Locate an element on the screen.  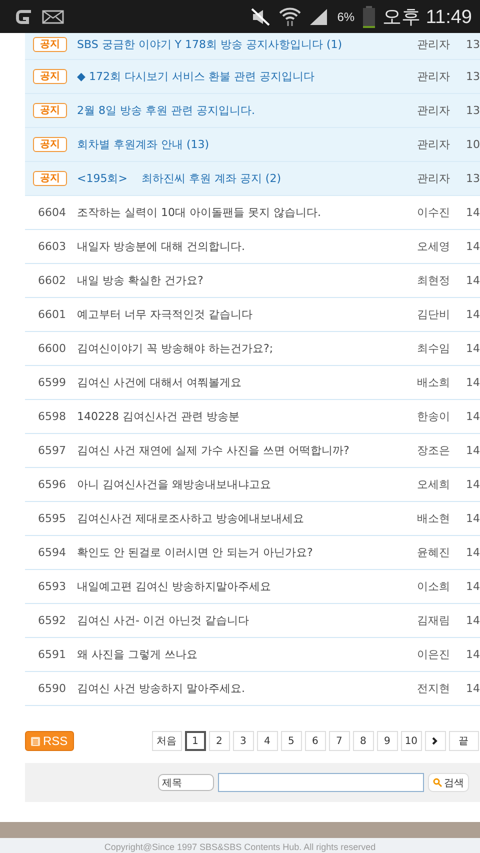
post-author: 윤혜진 is located at coordinates (434, 552).